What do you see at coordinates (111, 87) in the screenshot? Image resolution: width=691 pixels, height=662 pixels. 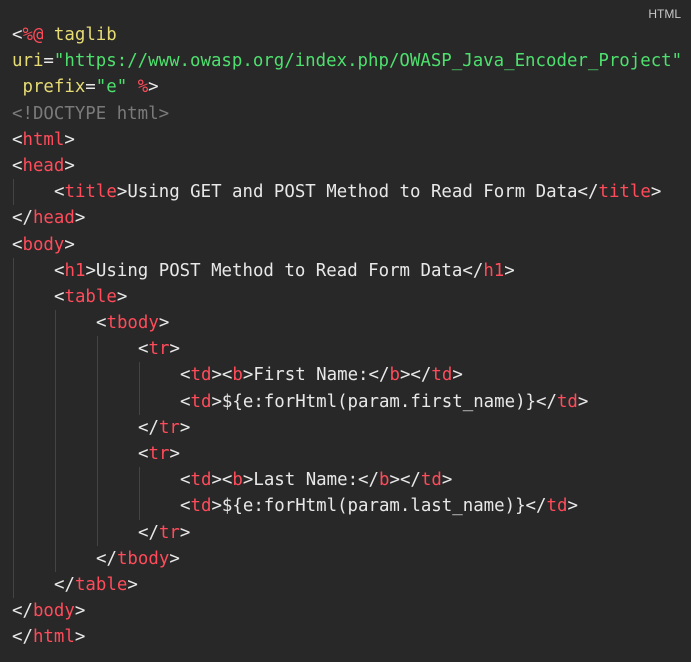 I see `code-token: "e"` at bounding box center [111, 87].